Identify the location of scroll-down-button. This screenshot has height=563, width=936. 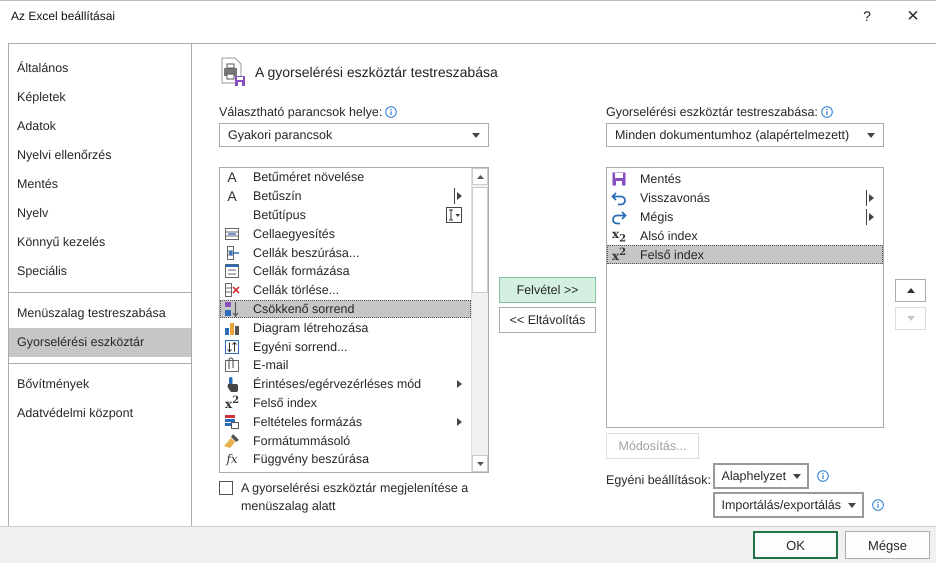
(480, 463).